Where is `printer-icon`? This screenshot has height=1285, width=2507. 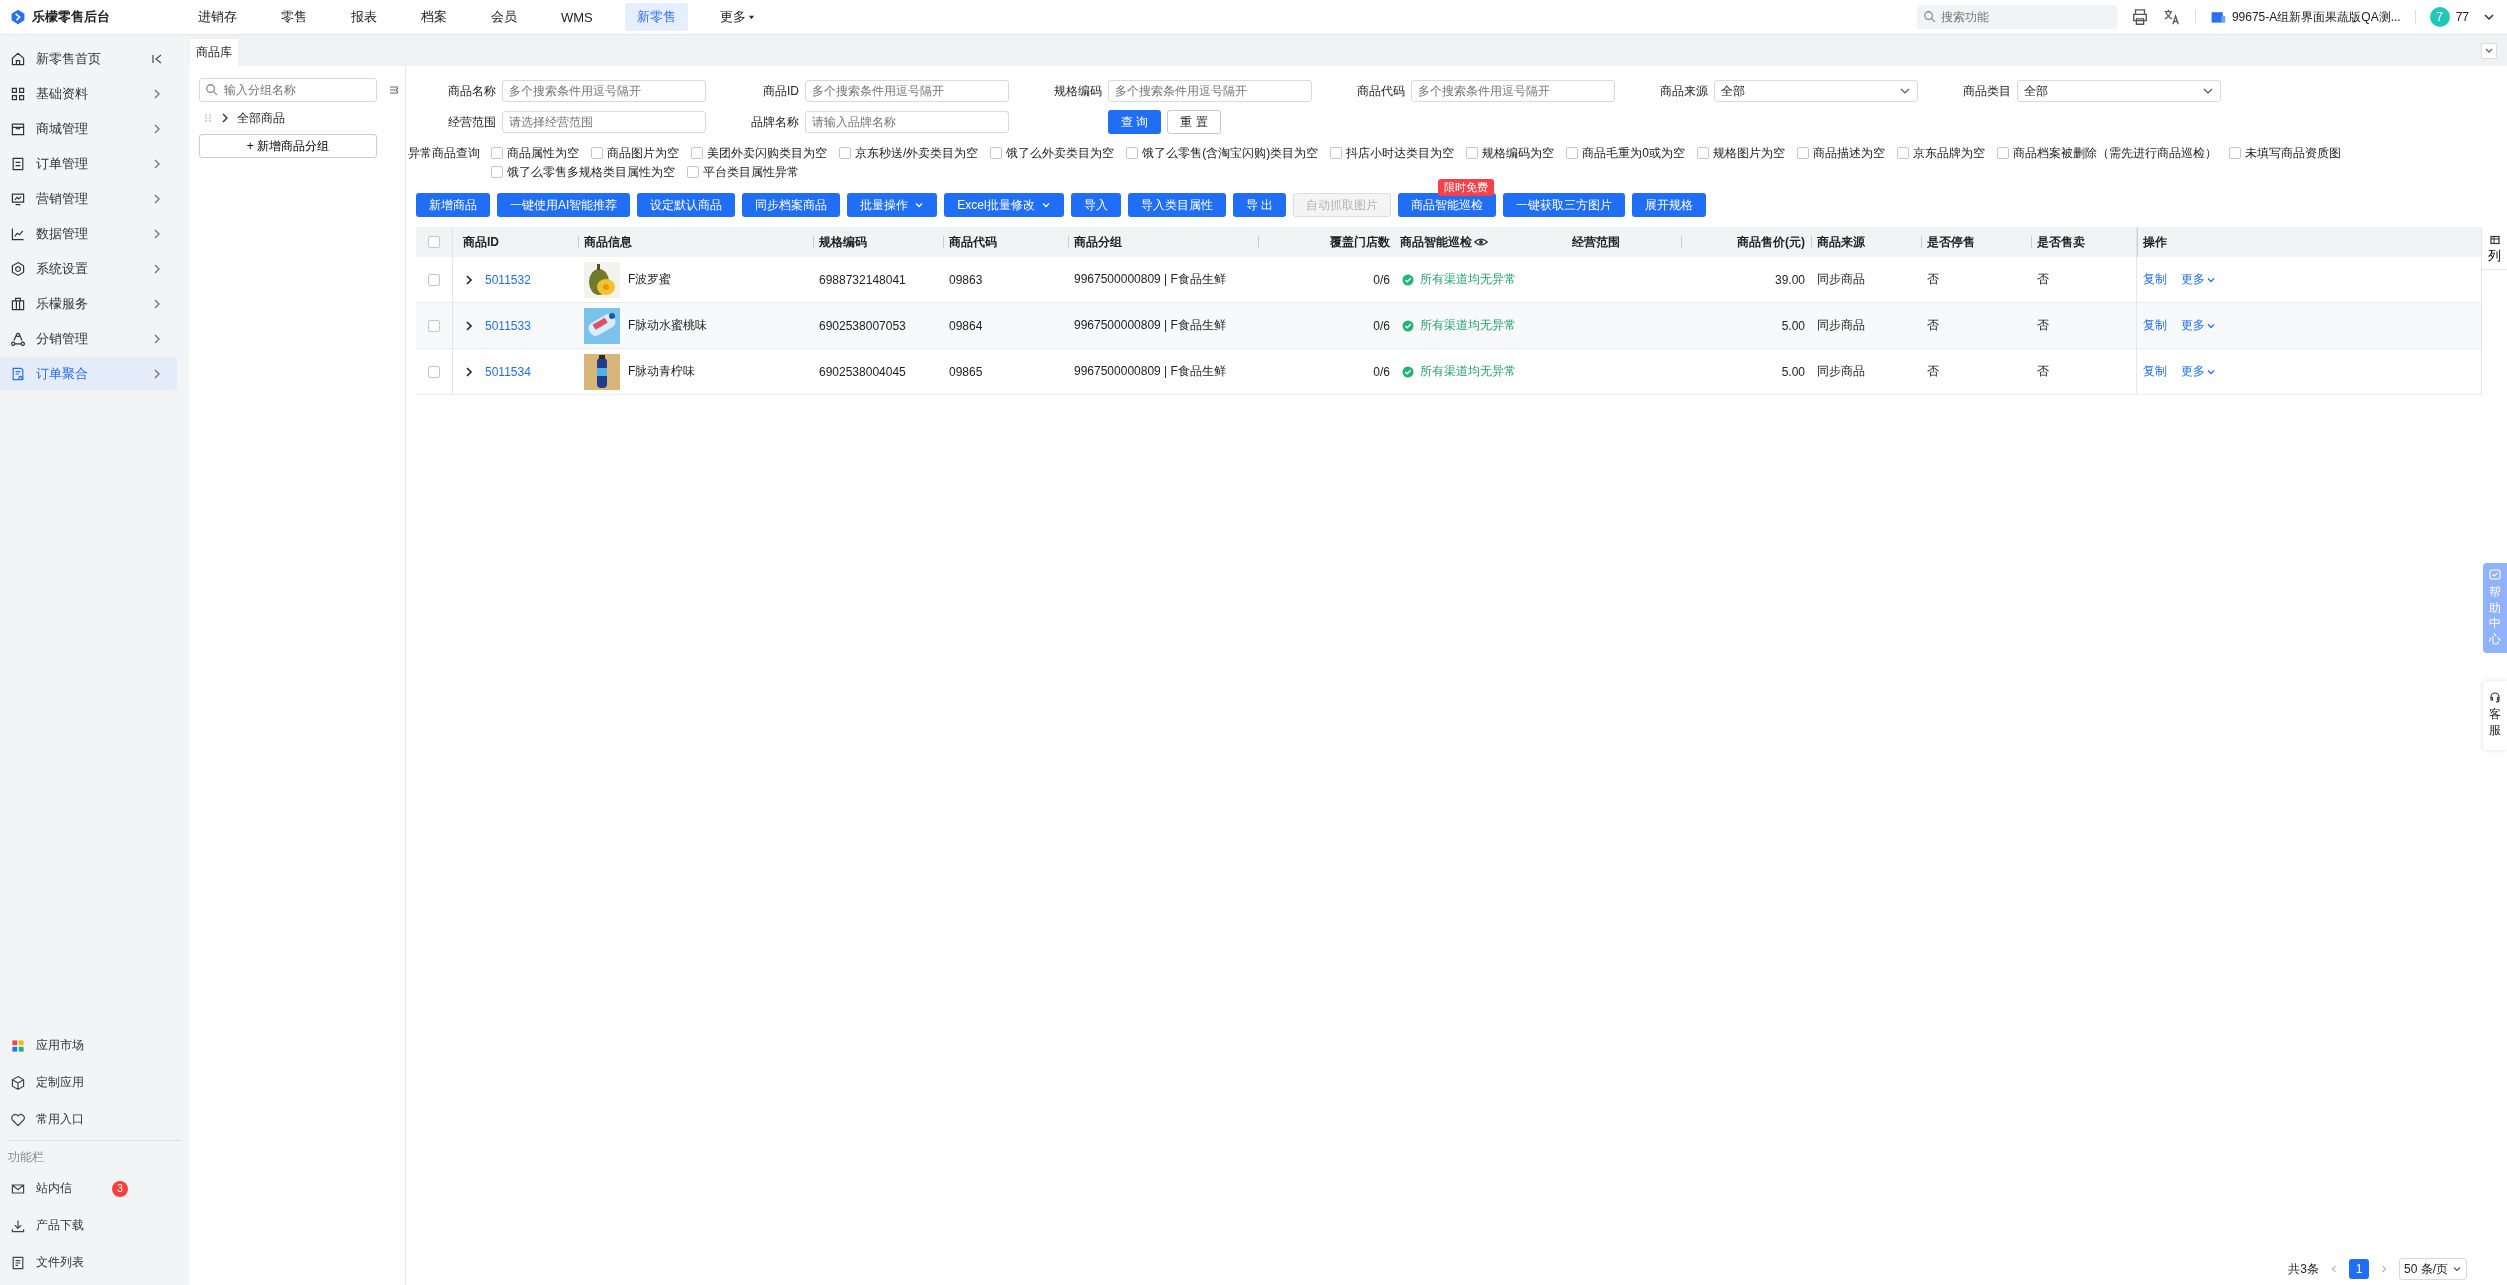
printer-icon is located at coordinates (2139, 17).